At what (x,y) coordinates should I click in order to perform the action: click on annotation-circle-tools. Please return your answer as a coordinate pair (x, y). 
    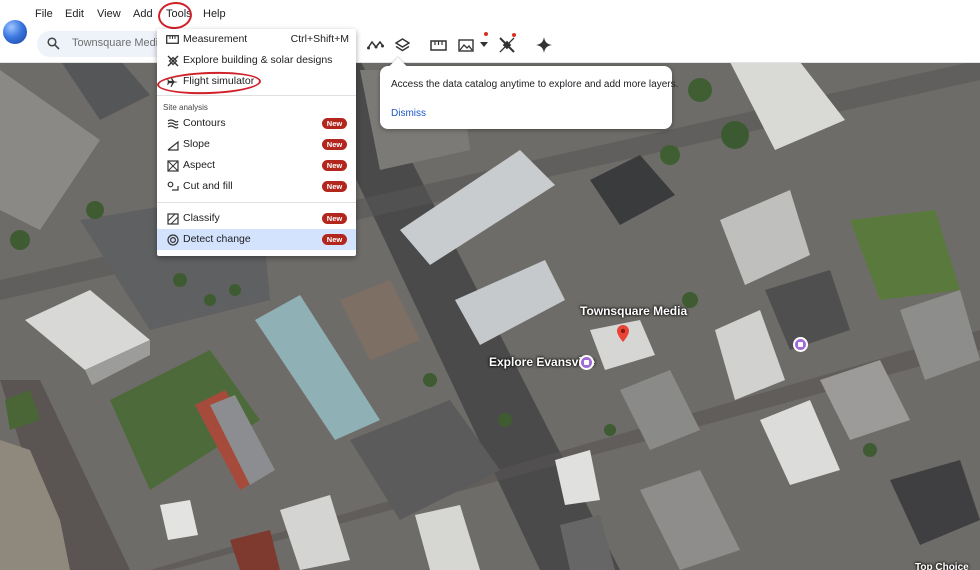
    Looking at the image, I should click on (175, 15).